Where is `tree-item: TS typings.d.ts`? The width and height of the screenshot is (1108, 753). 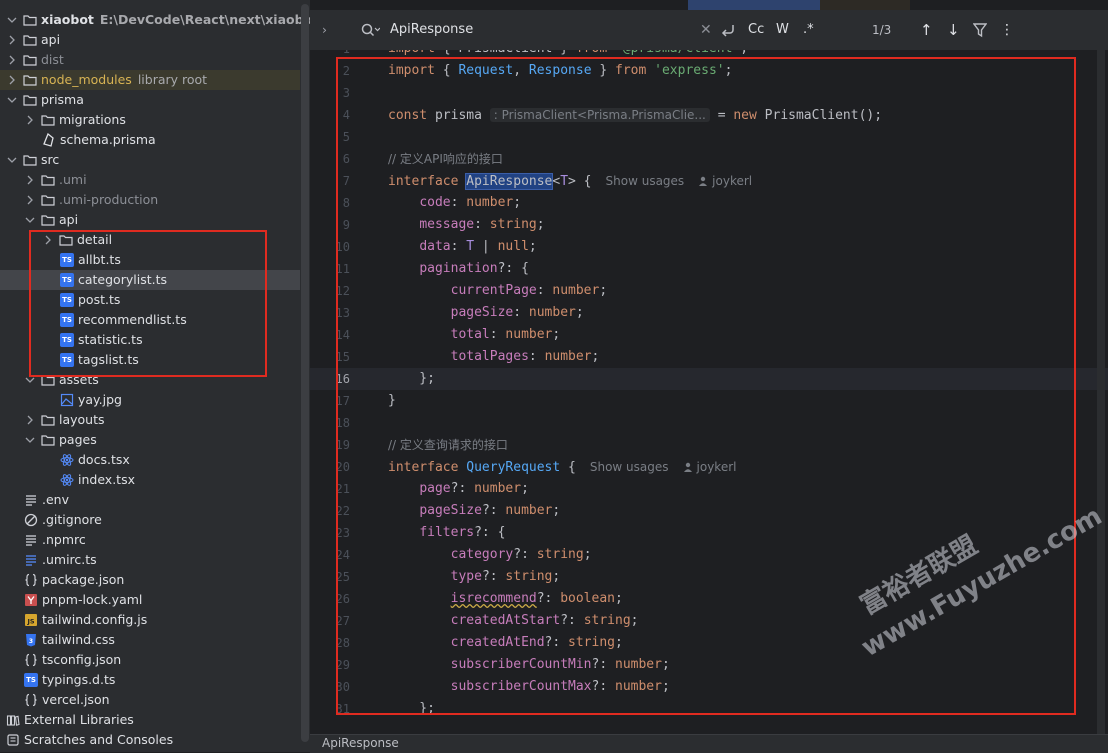
tree-item: TS typings.d.ts is located at coordinates (150, 680).